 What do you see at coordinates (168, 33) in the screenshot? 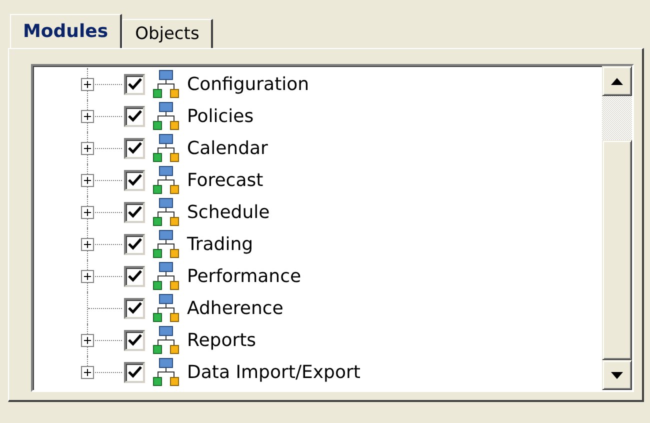
I see `tab: Objects` at bounding box center [168, 33].